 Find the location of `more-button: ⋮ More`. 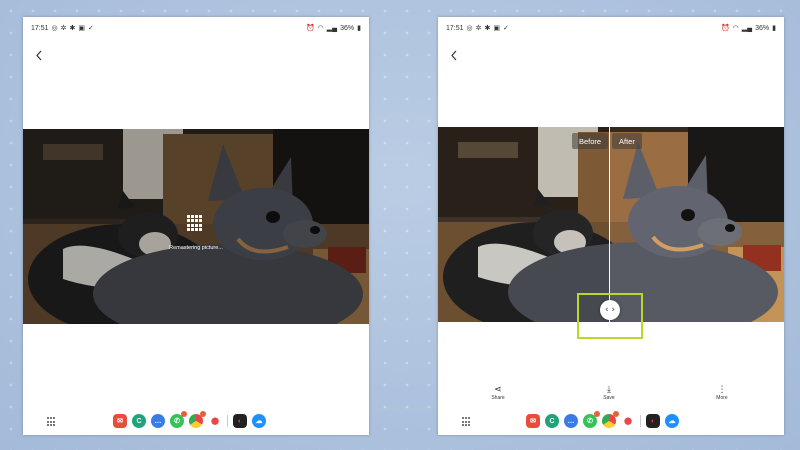

more-button: ⋮ More is located at coordinates (722, 393).